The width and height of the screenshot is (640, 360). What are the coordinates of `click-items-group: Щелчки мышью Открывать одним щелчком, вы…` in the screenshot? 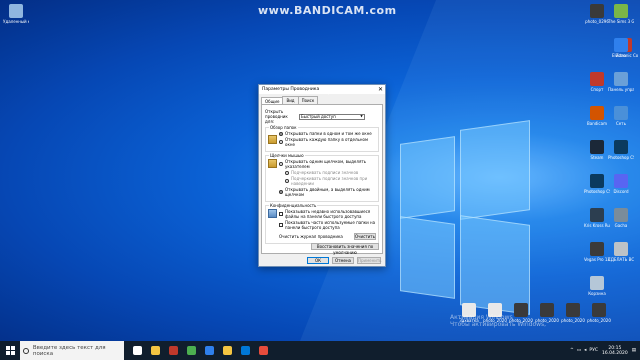 It's located at (322, 177).